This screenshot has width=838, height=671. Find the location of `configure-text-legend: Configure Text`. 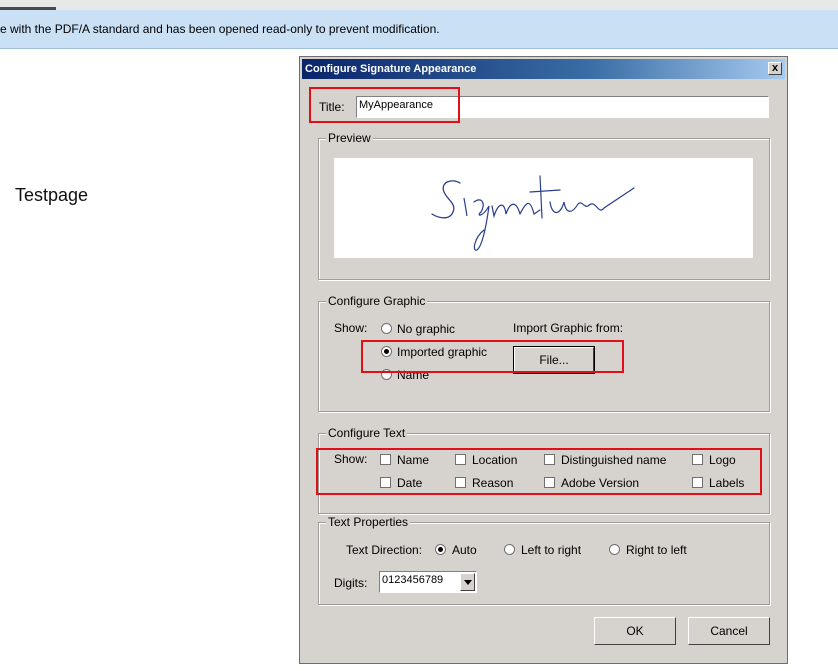

configure-text-legend: Configure Text is located at coordinates (367, 433).